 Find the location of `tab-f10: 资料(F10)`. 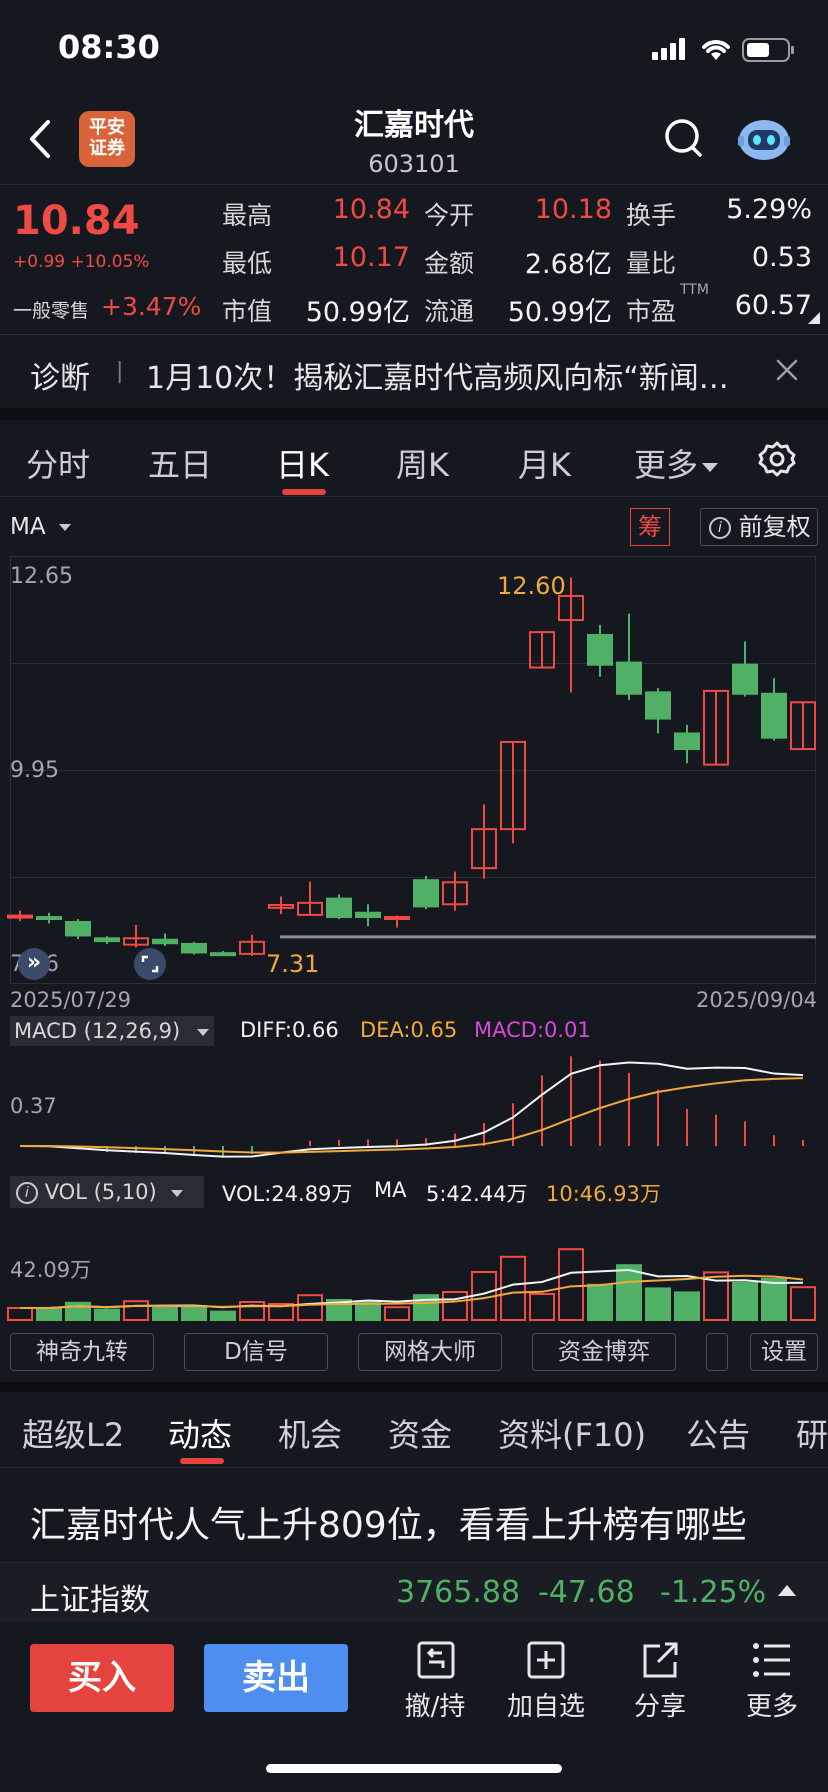

tab-f10: 资料(F10) is located at coordinates (572, 1433).